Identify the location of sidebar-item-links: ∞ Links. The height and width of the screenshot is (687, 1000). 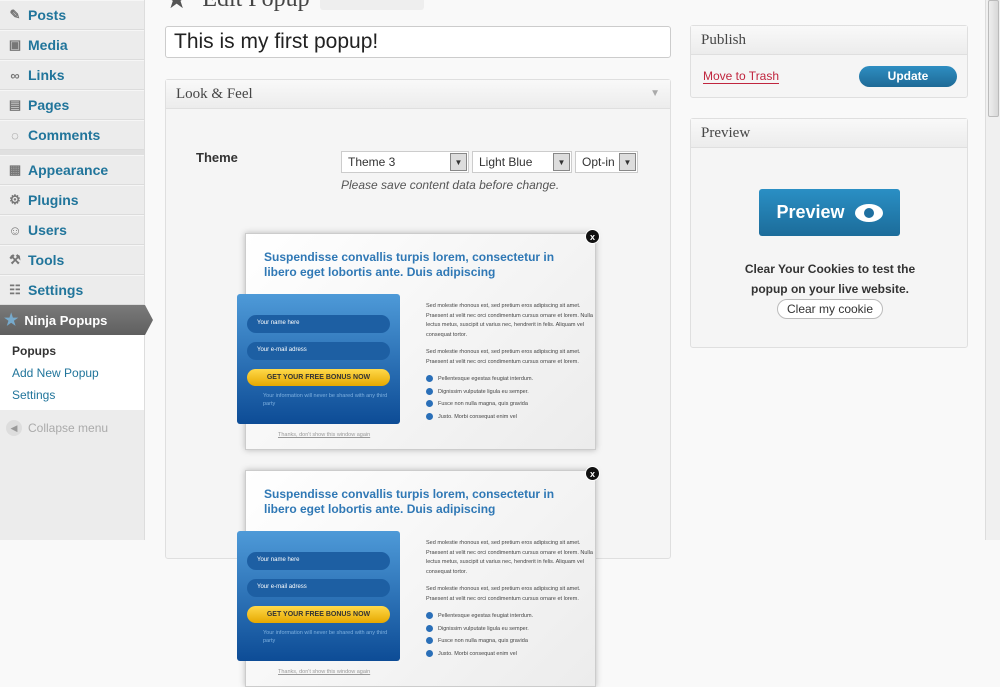
(72, 75).